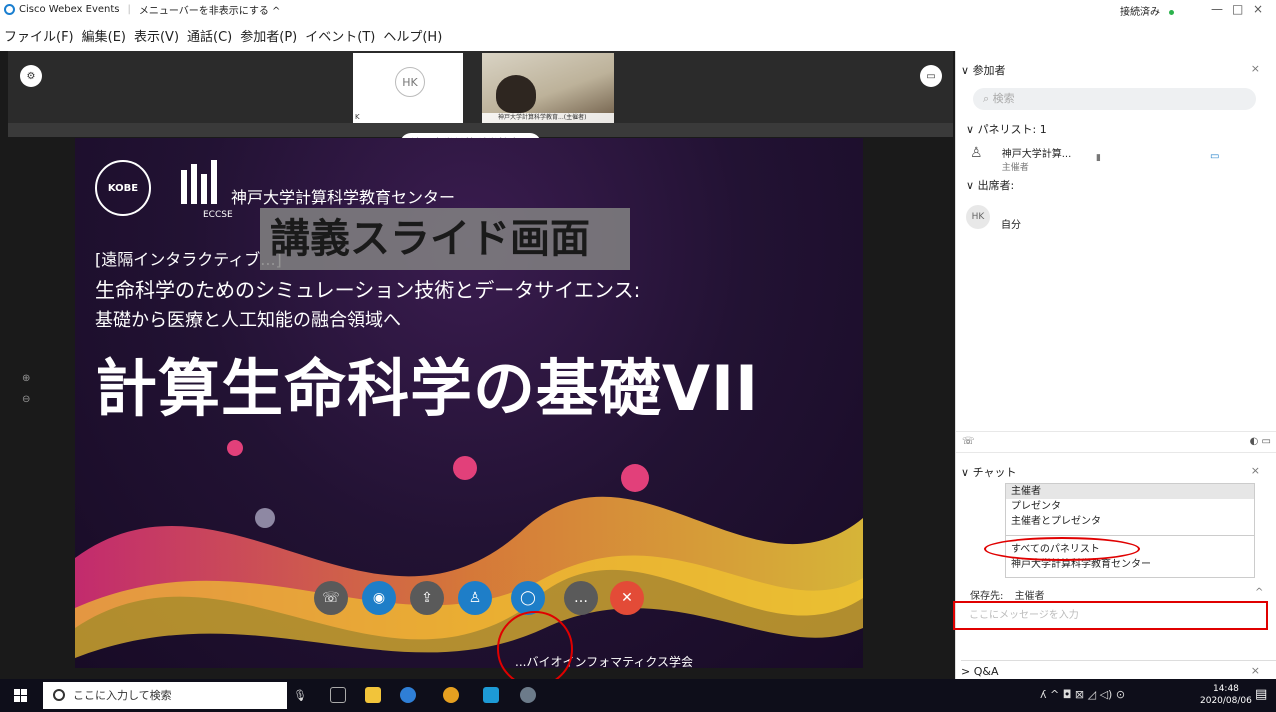  Describe the element at coordinates (343, 197) in the screenshot. I see `slide-organization: 神戸大学計算科学教育センター` at that location.